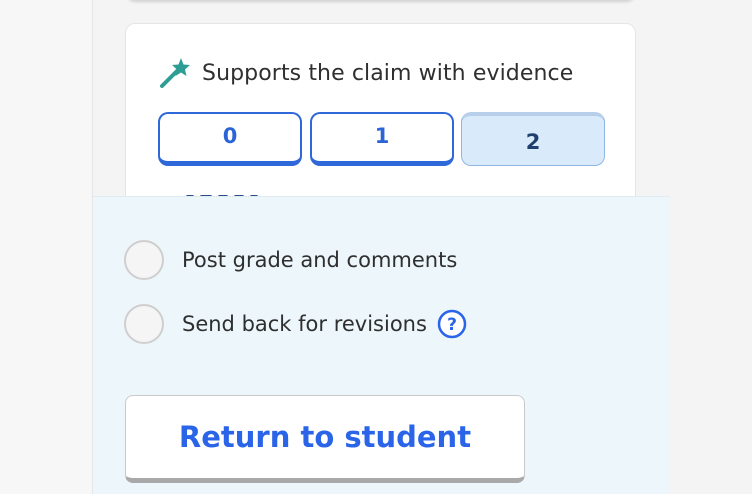 Image resolution: width=752 pixels, height=494 pixels. I want to click on left-sidebar-edge, so click(46, 247).